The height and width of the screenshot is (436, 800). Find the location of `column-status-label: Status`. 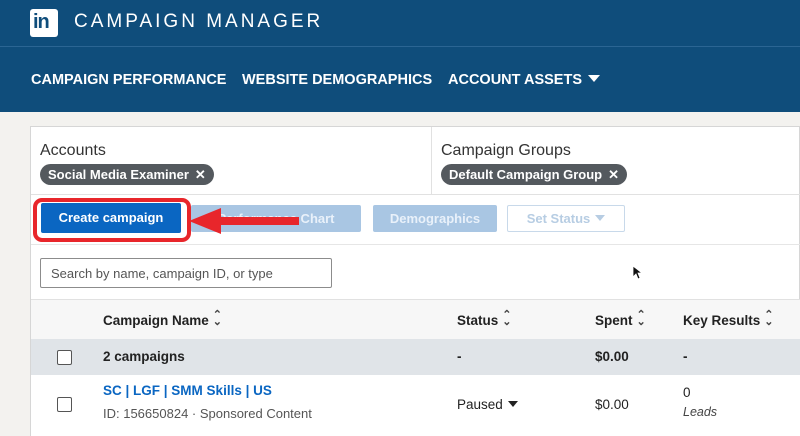

column-status-label: Status is located at coordinates (478, 320).